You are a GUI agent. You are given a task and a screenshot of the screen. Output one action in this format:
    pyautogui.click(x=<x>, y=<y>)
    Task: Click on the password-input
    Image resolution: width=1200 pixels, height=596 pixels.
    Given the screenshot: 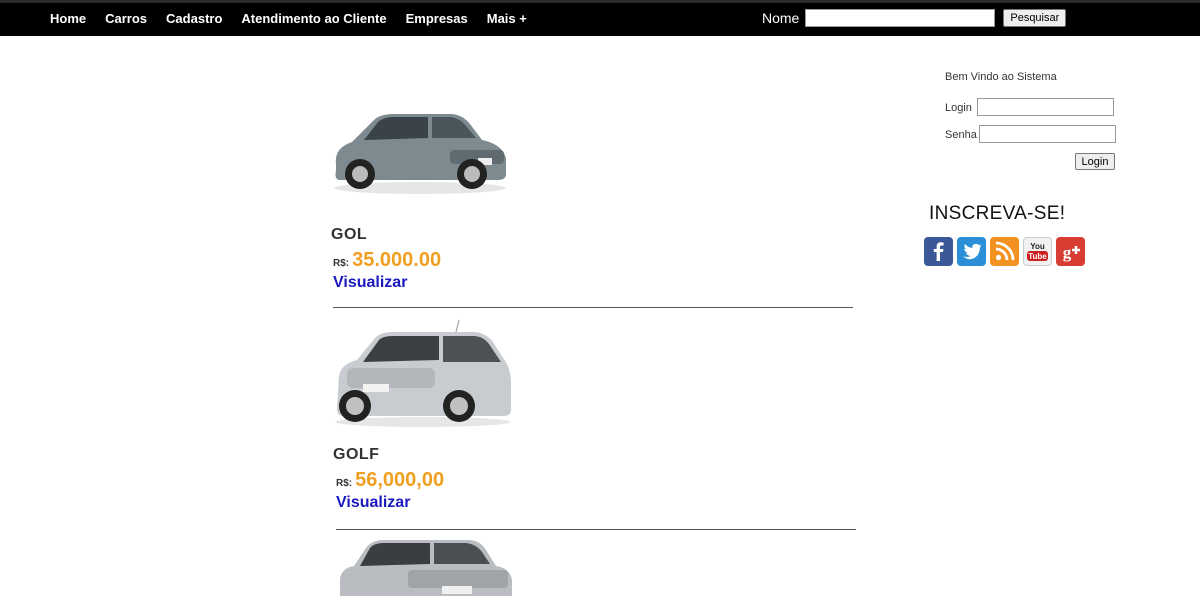 What is the action you would take?
    pyautogui.click(x=1047, y=134)
    